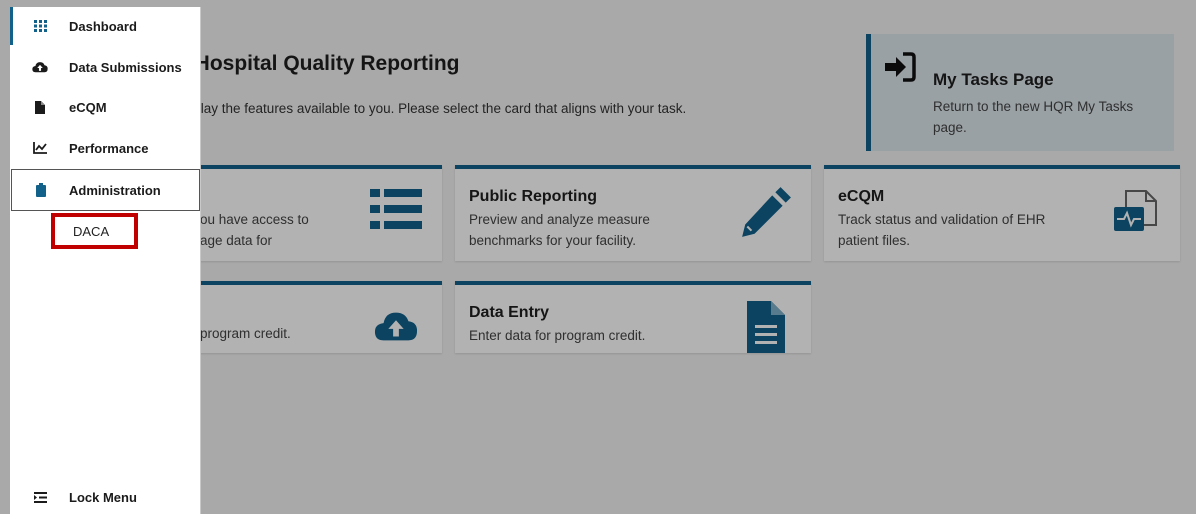 This screenshot has height=514, width=1196. I want to click on lock-menu-button: Lock Menu, so click(105, 496).